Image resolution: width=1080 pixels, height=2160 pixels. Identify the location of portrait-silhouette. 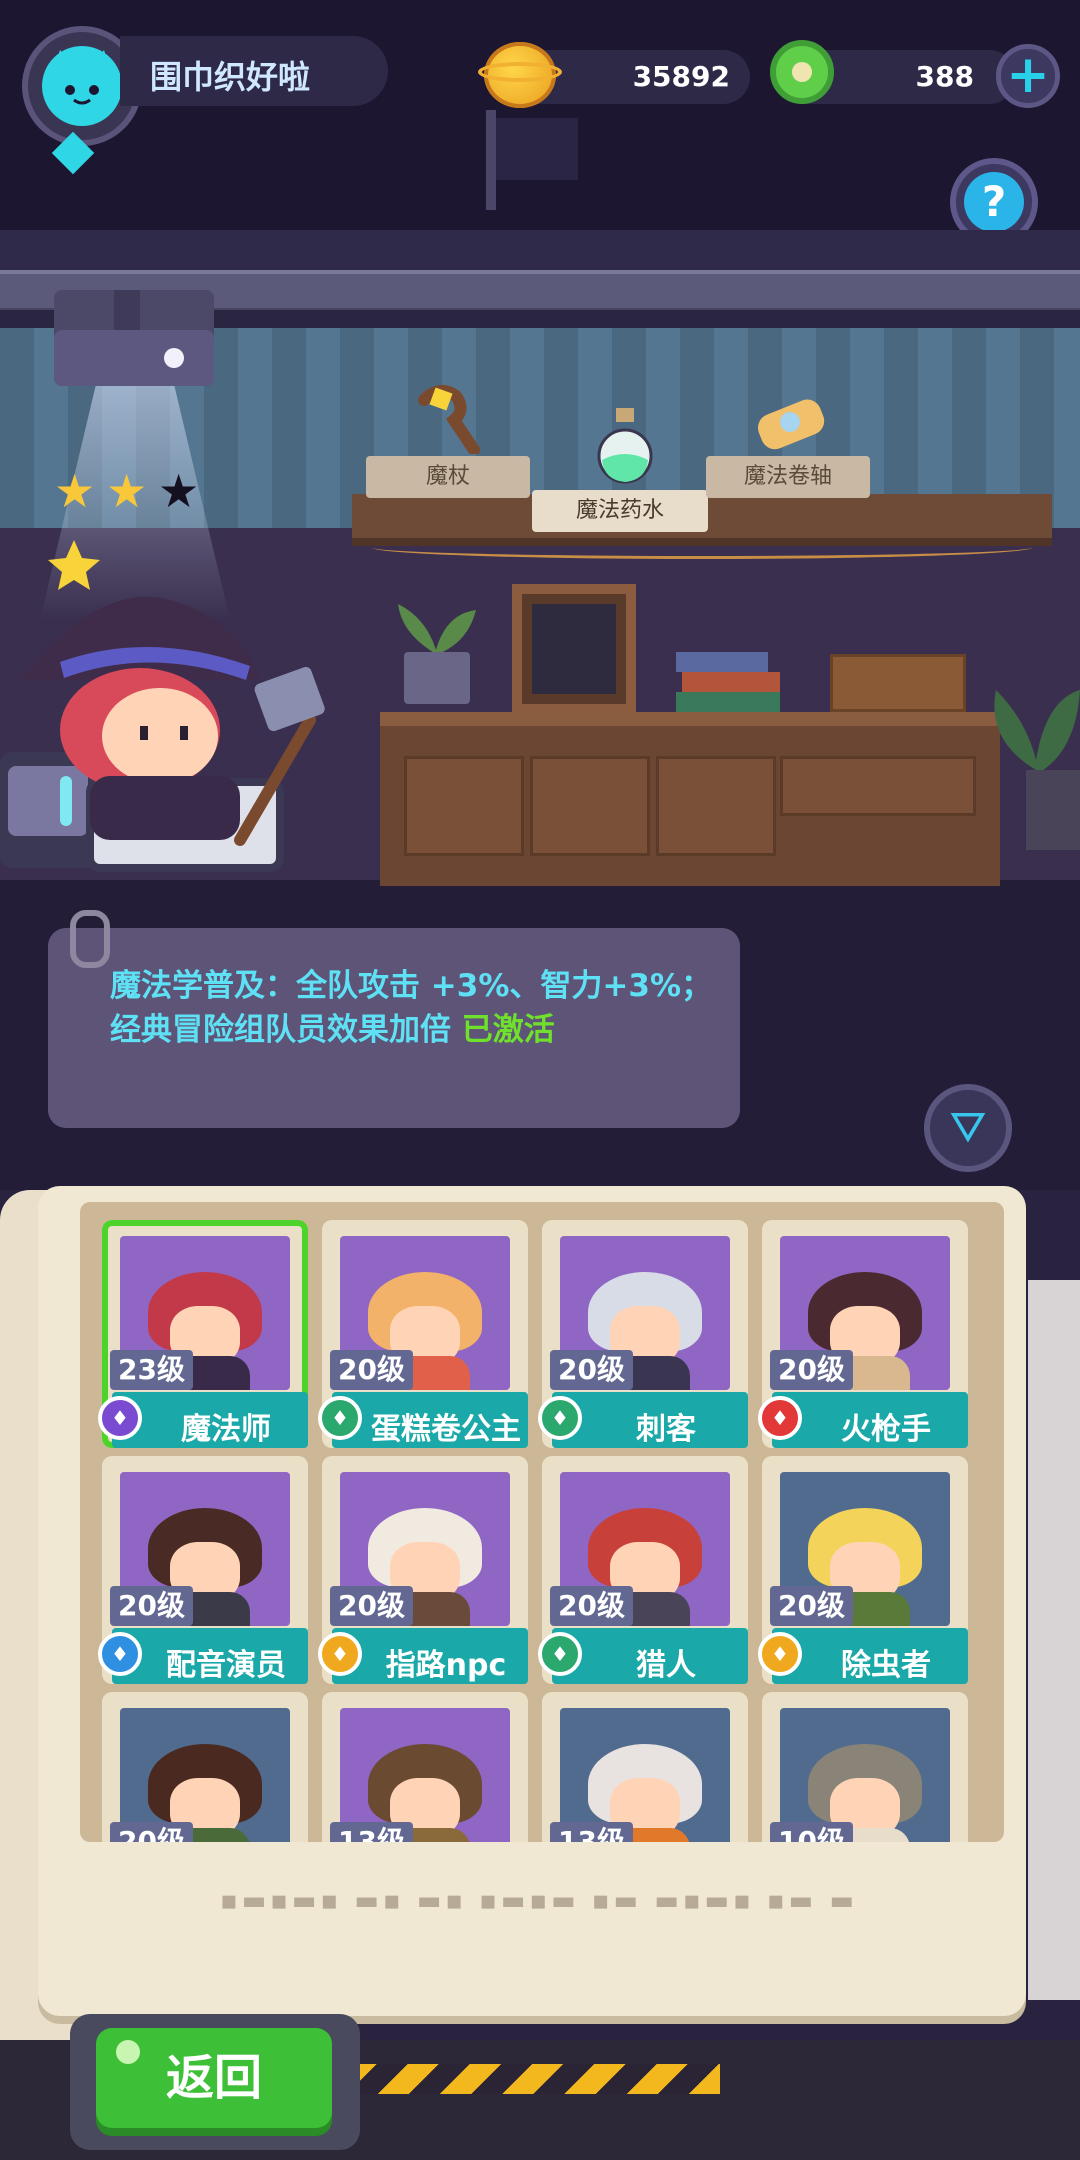
(574, 649).